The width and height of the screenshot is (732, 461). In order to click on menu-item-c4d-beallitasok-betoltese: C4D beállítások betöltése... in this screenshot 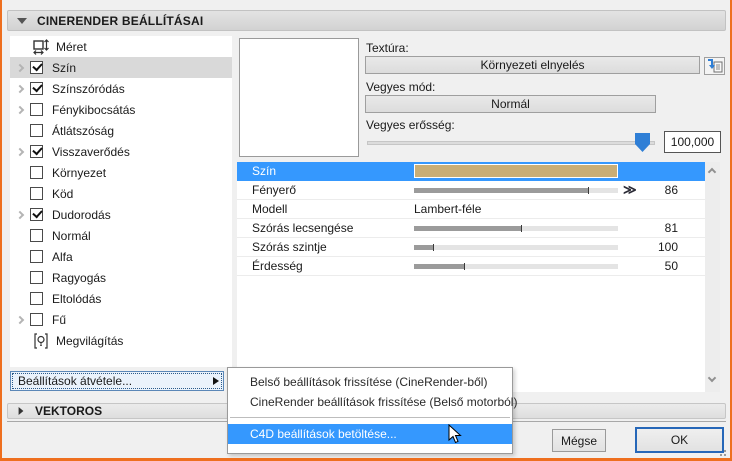, I will do `click(370, 434)`.